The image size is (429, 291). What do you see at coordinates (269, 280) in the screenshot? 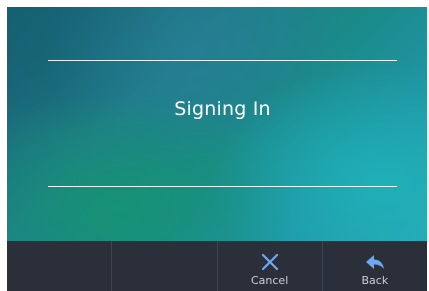
I see `cancel-label: Cancel` at bounding box center [269, 280].